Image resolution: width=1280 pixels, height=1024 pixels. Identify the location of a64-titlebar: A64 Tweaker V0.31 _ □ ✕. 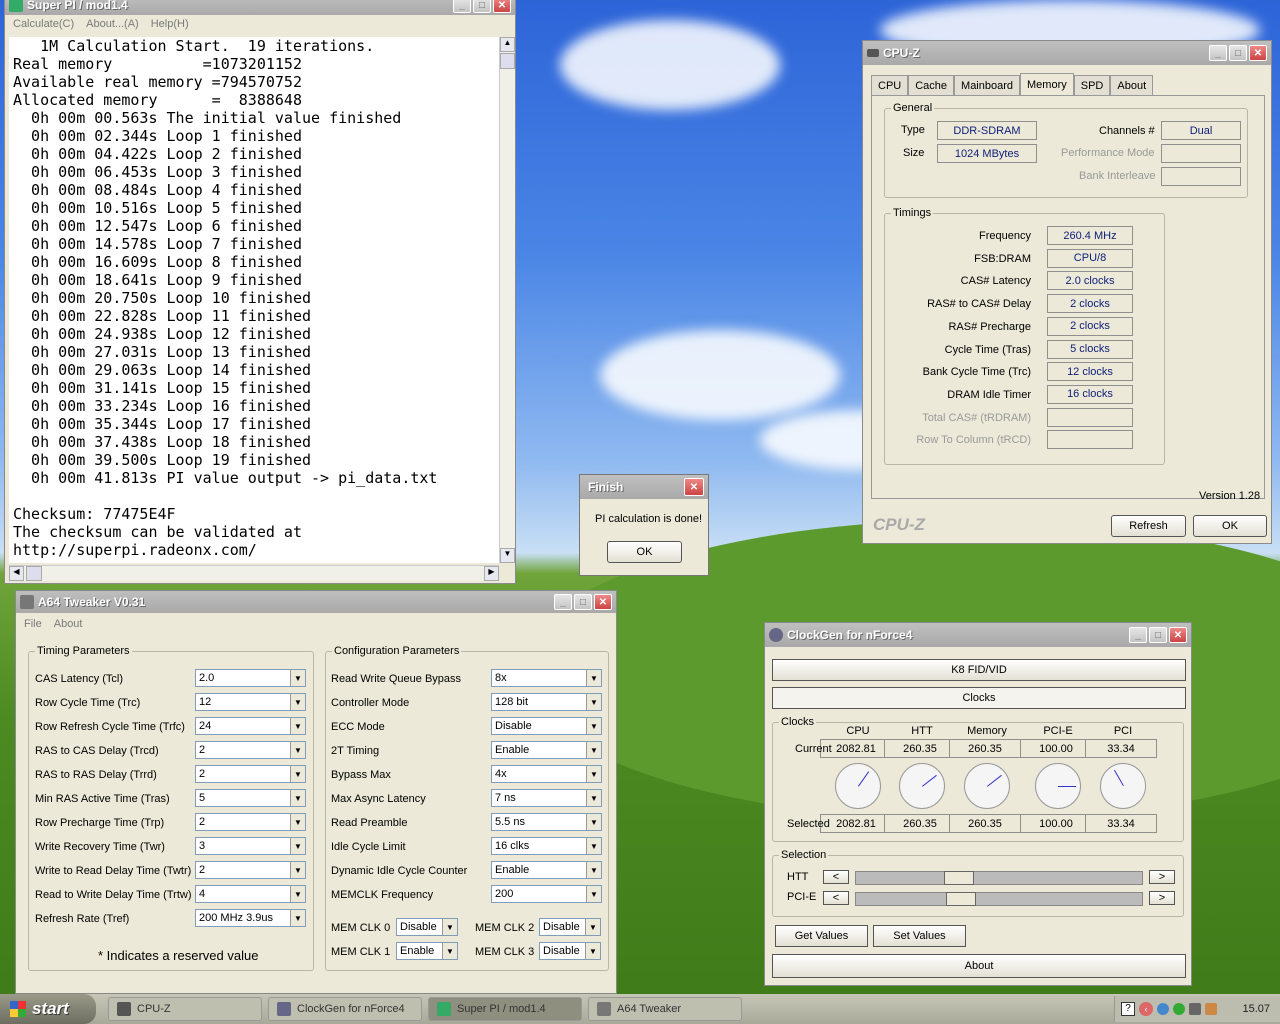
(316, 602).